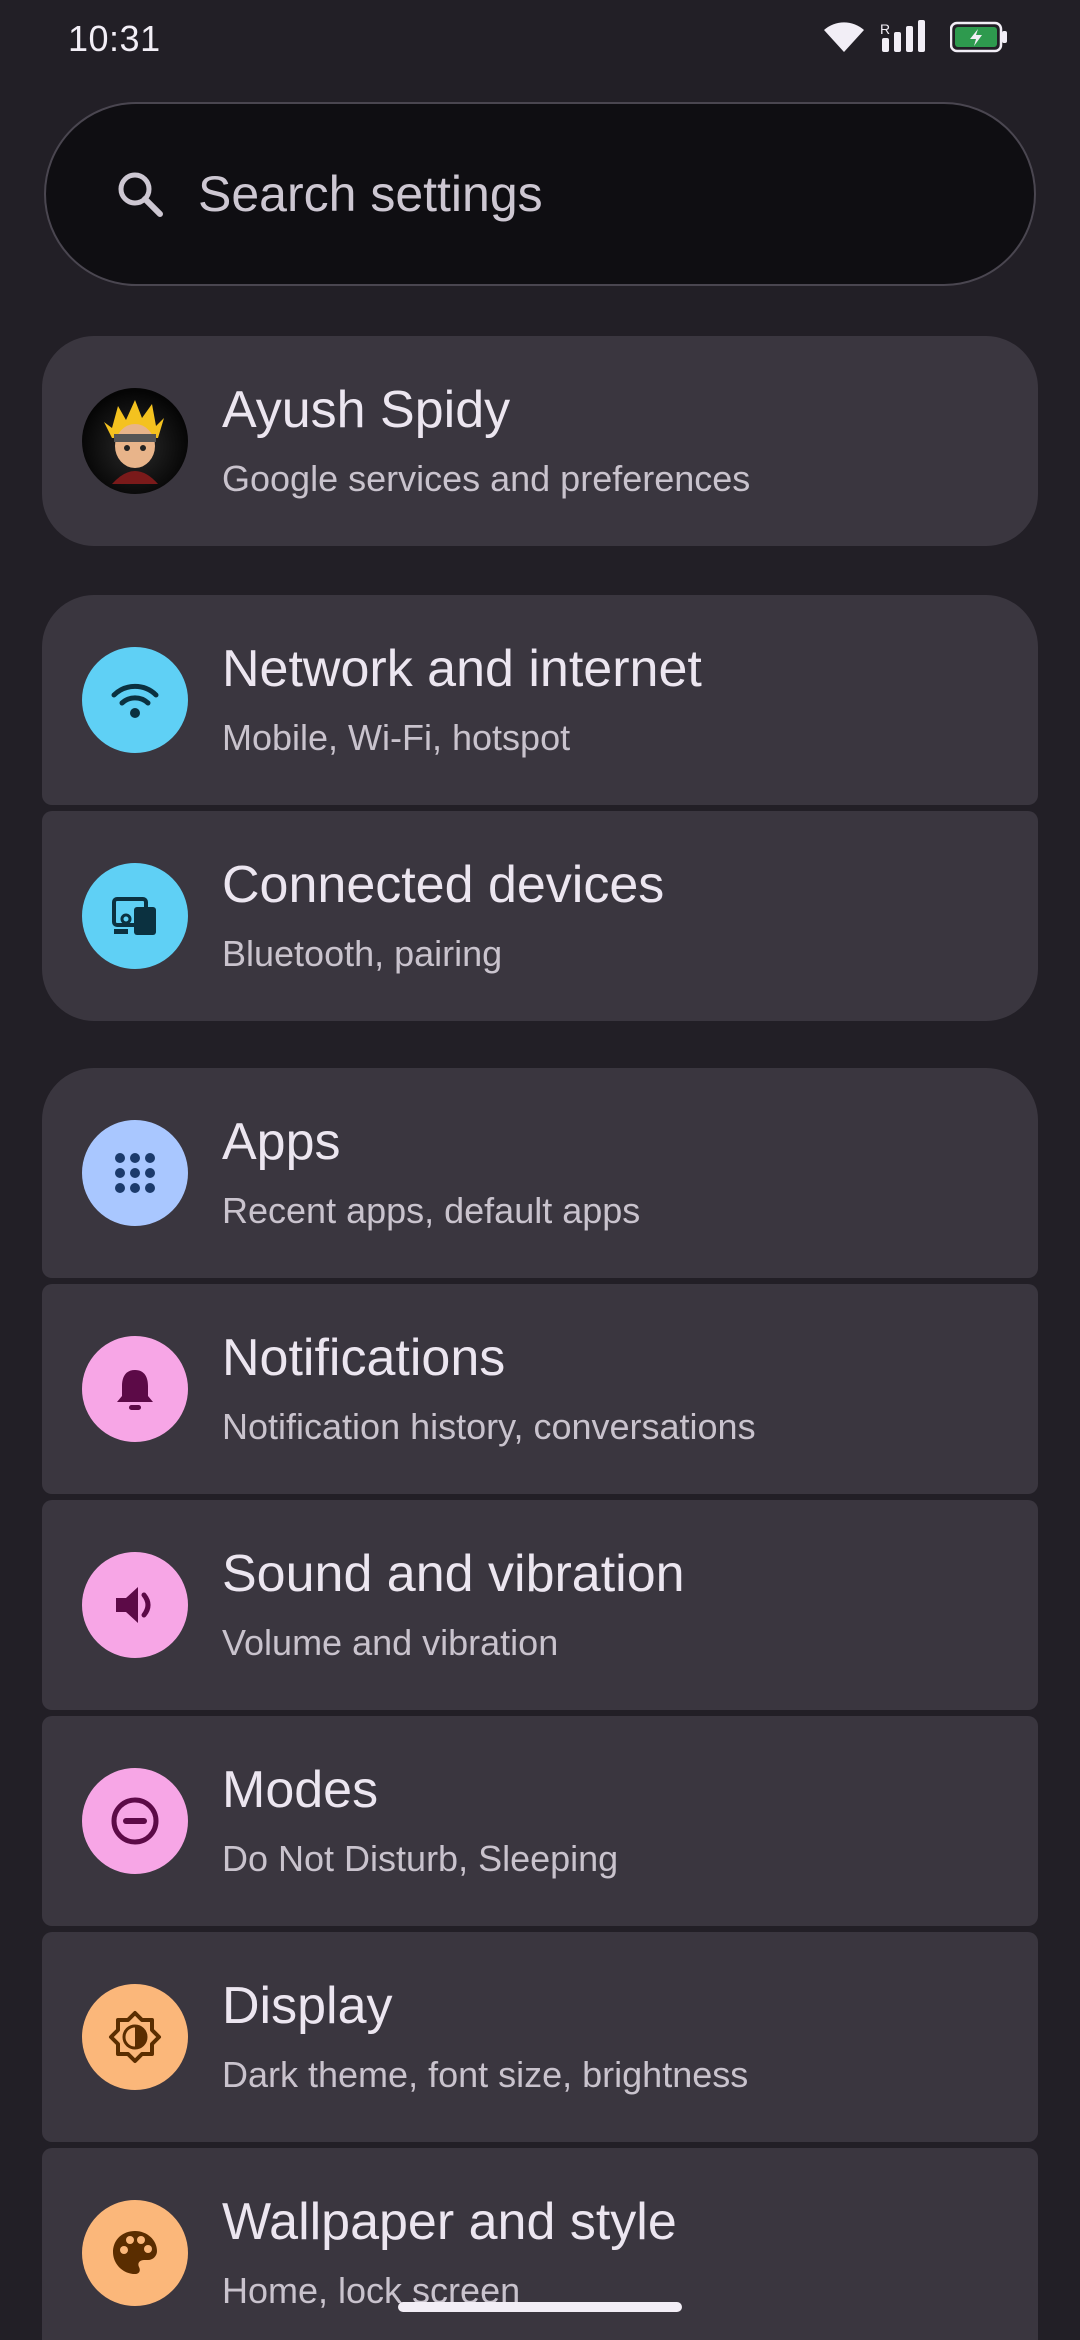  What do you see at coordinates (540, 916) in the screenshot?
I see `connected-devices-item: Connected devices Bluetooth, pairing` at bounding box center [540, 916].